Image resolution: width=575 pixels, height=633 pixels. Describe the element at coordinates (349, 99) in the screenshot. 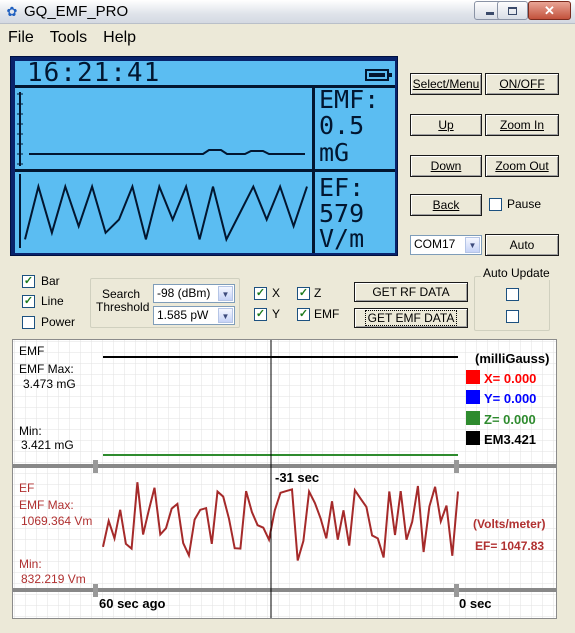

I see `lcd-emf-label: EMF:` at that location.